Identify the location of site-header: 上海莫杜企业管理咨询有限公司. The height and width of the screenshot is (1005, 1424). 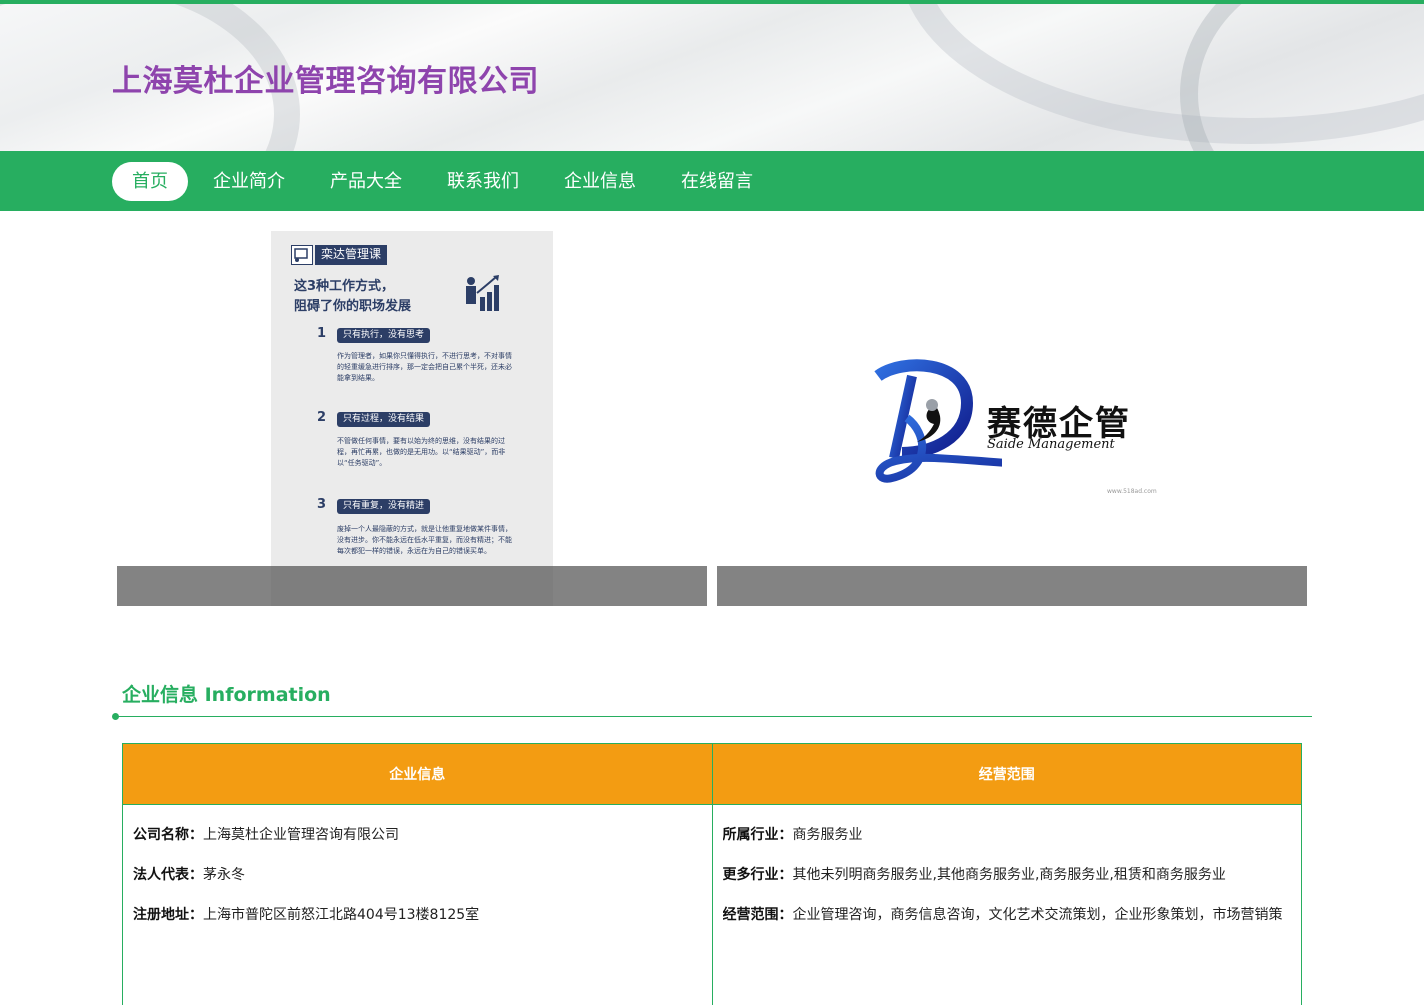
(712, 77).